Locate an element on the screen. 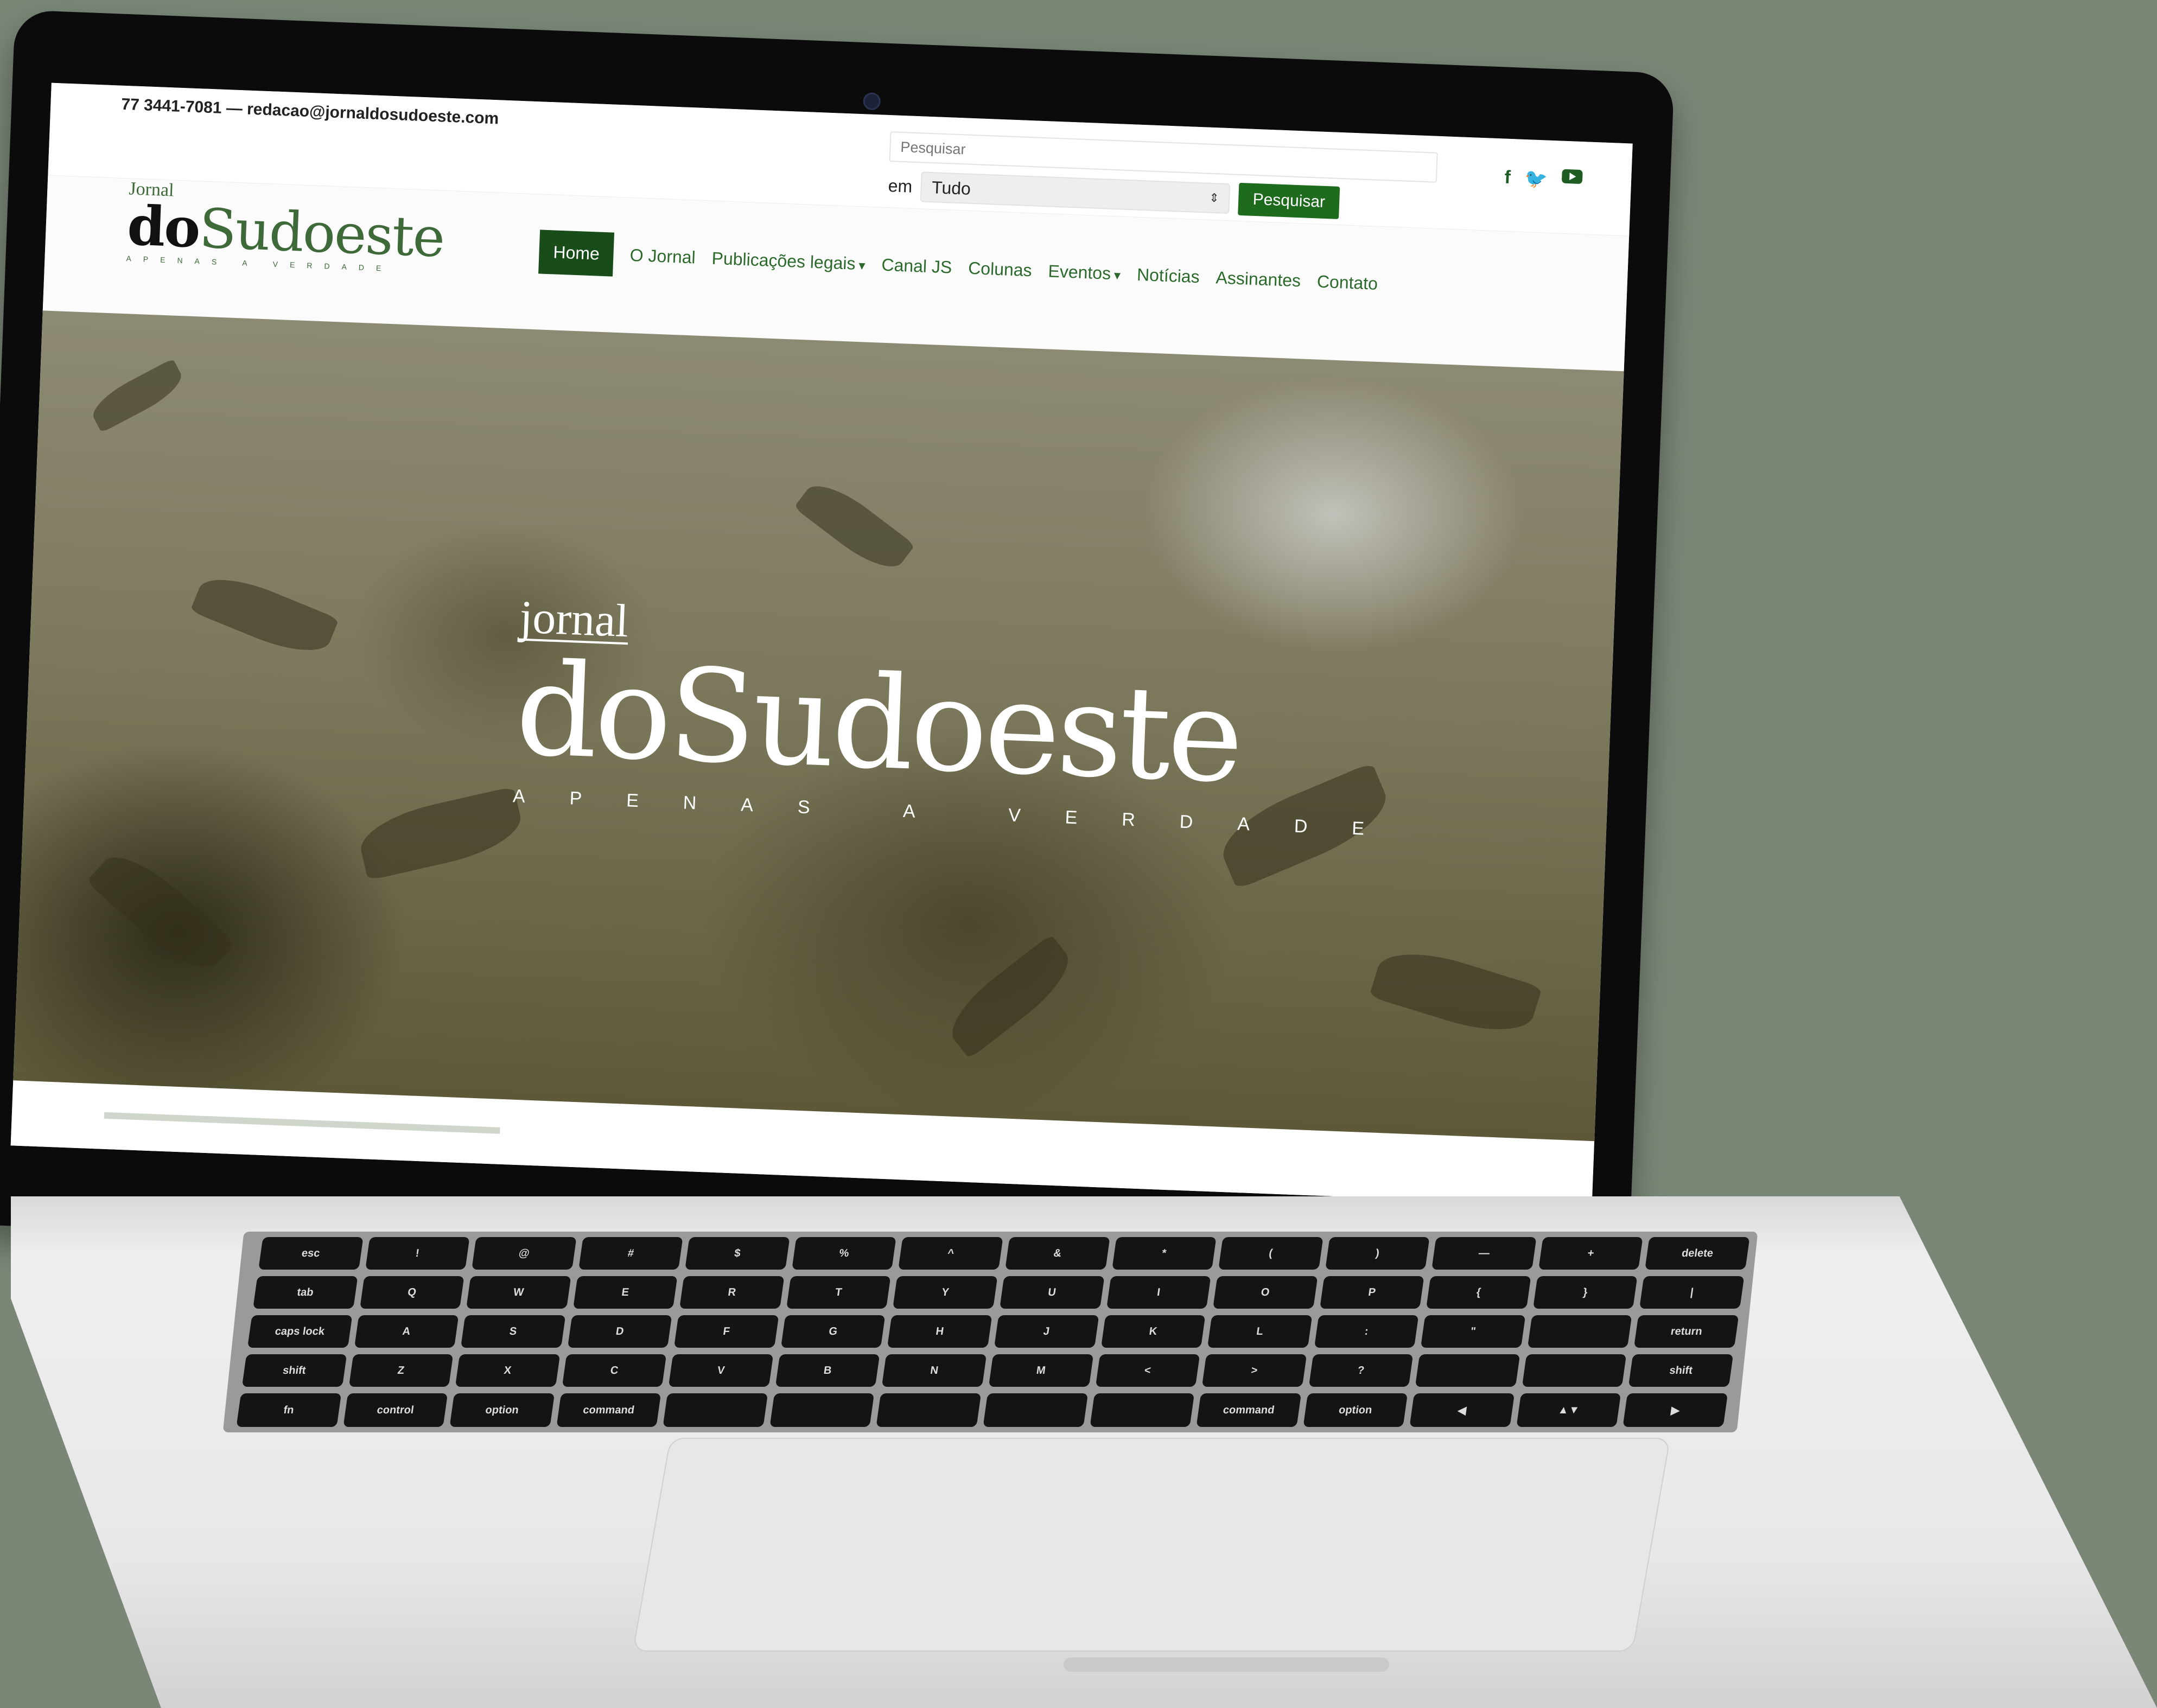 This screenshot has width=2157, height=1708. keyboard-key: V is located at coordinates (721, 1370).